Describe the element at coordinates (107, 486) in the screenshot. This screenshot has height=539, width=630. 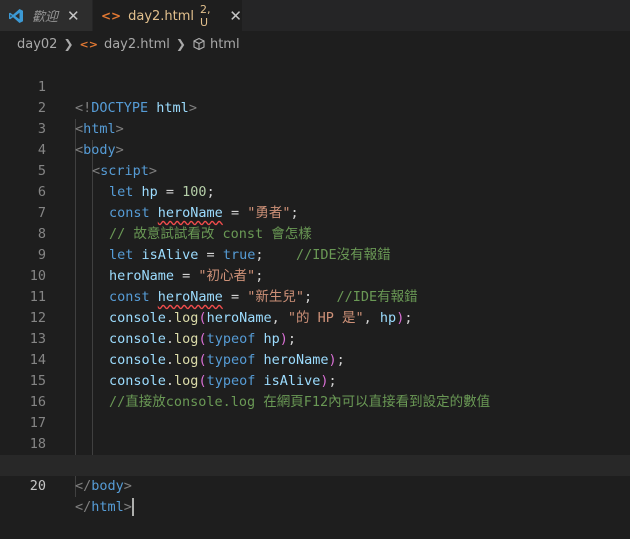
I see `code-token: body` at that location.